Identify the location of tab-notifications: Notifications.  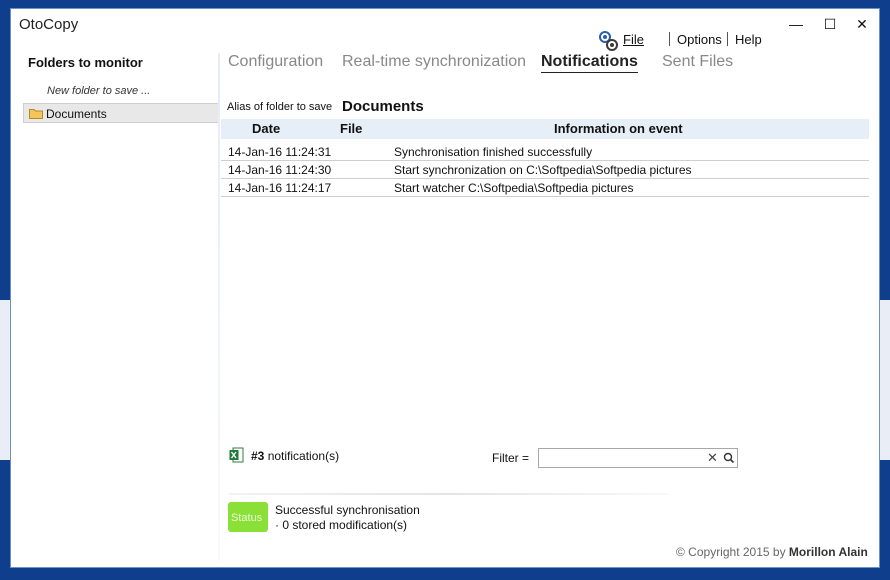
(589, 63).